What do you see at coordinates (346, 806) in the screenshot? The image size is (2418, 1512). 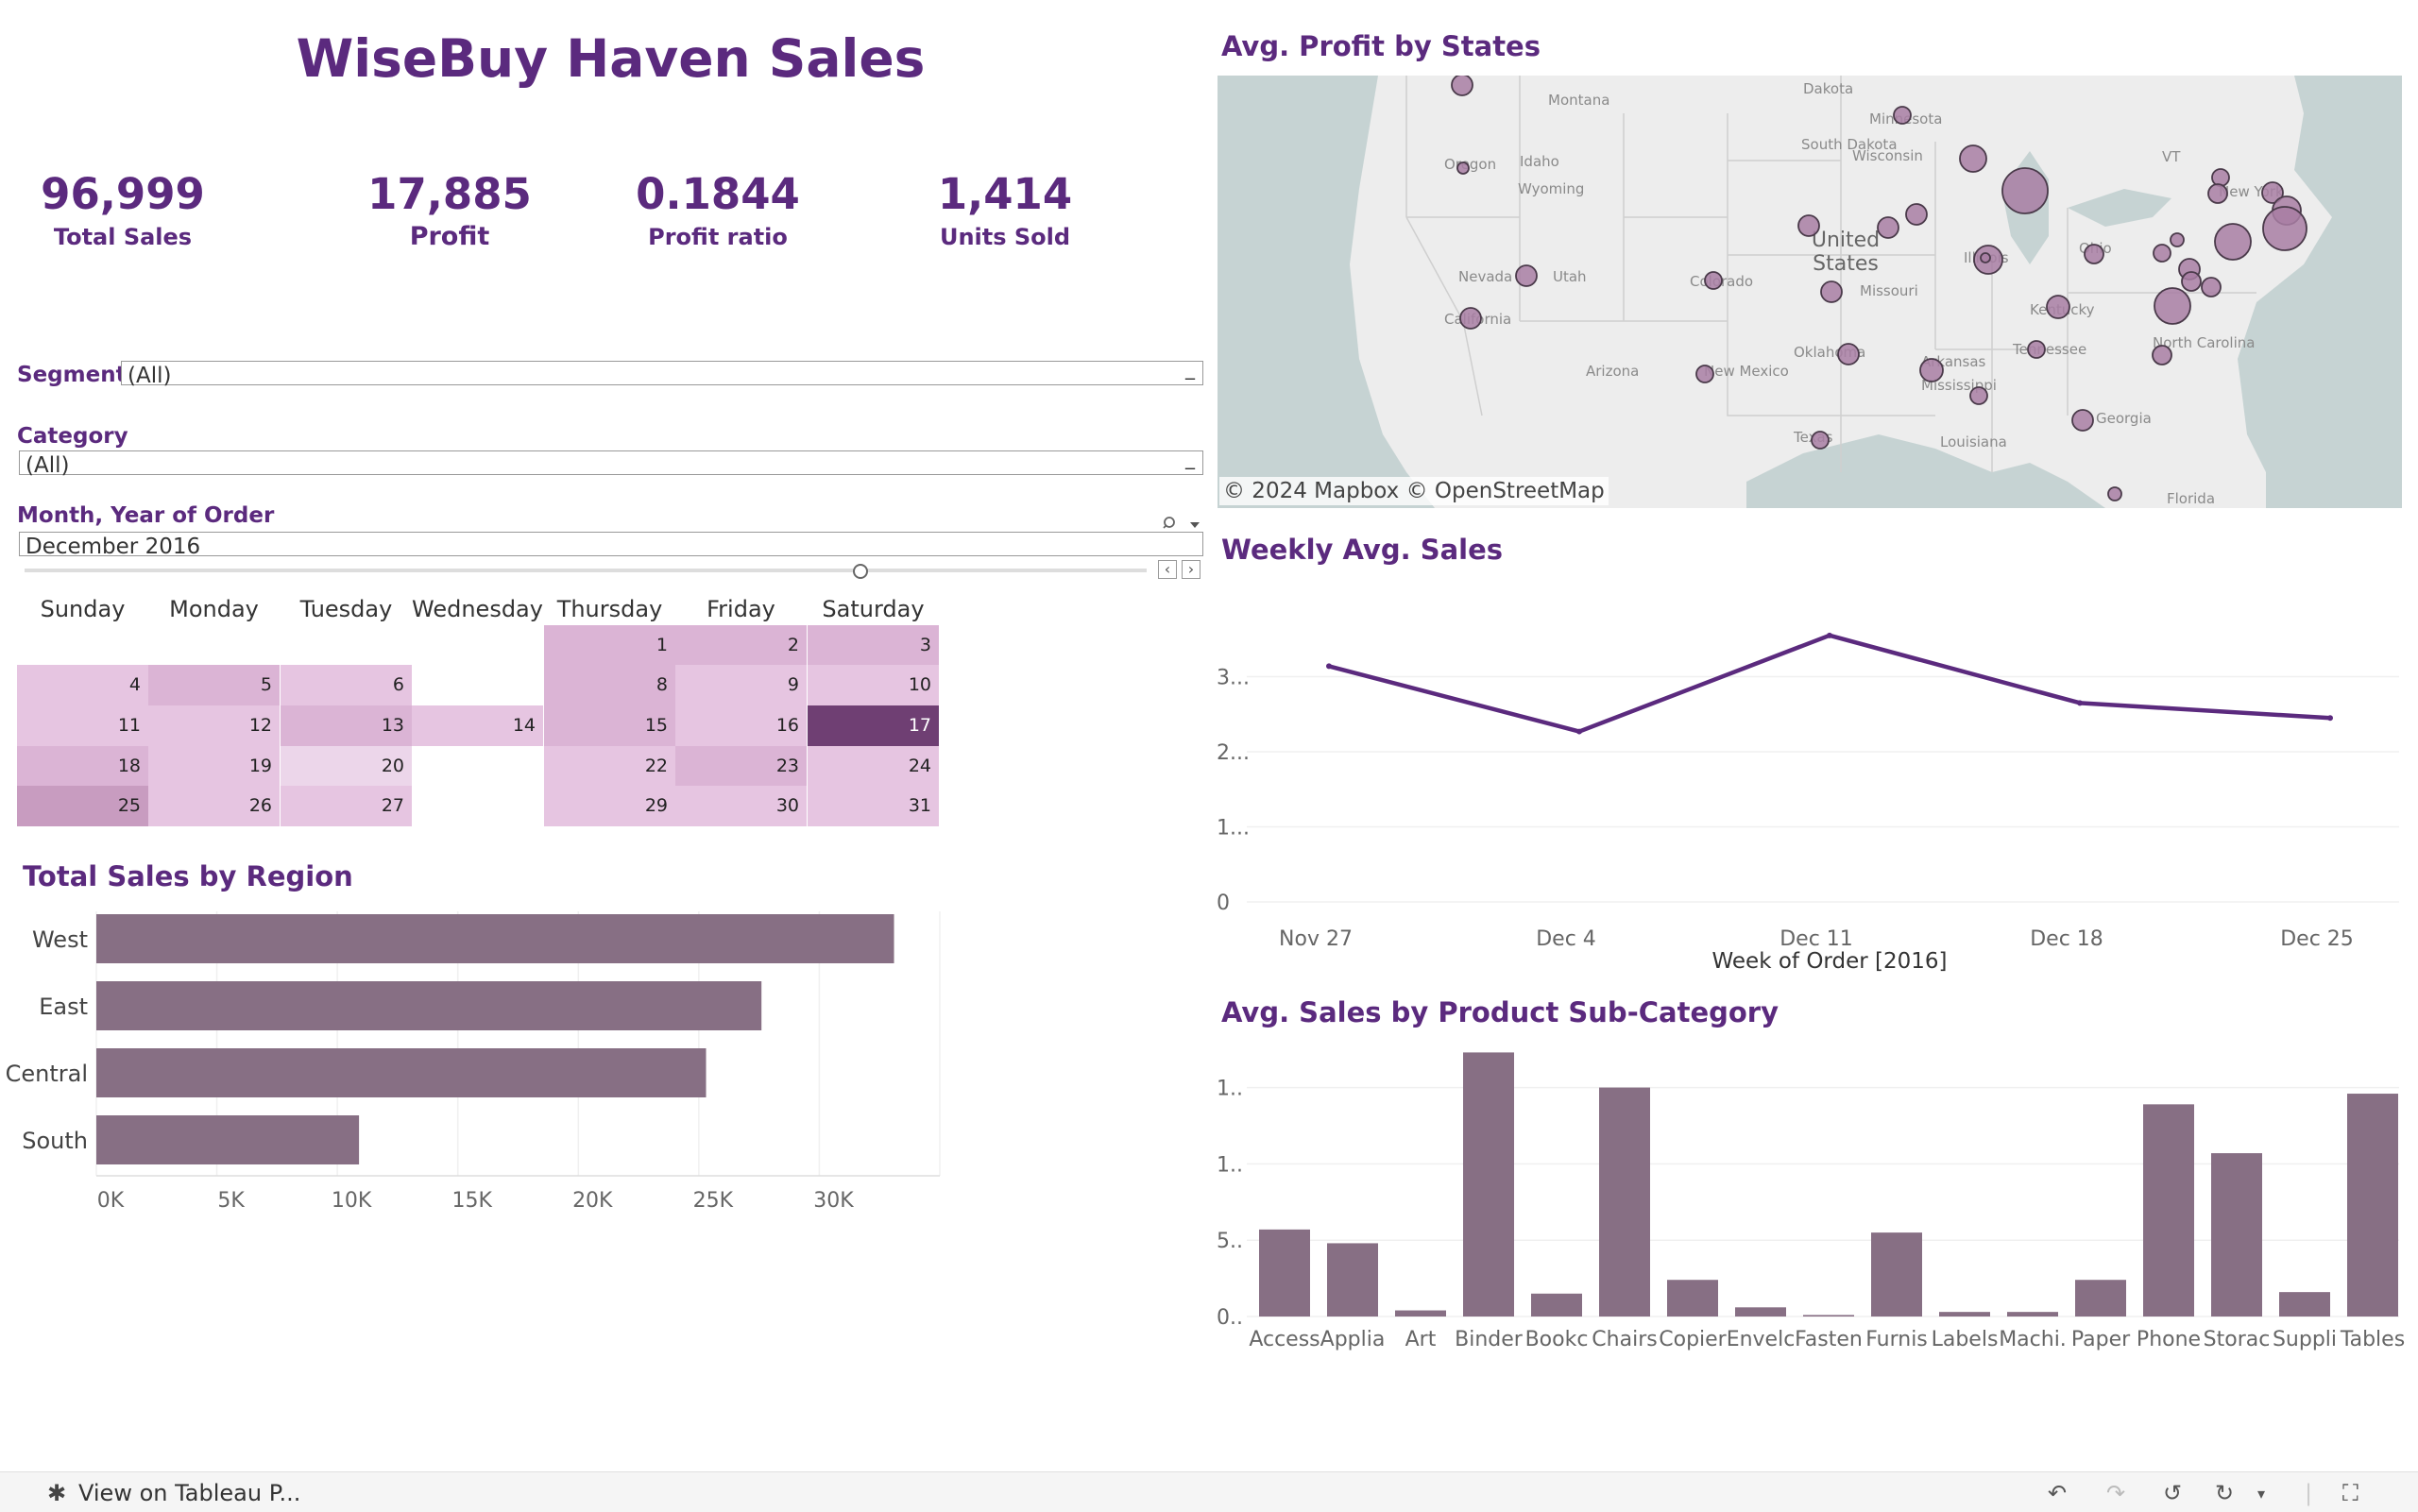 I see `calendar-day-cell: 27` at bounding box center [346, 806].